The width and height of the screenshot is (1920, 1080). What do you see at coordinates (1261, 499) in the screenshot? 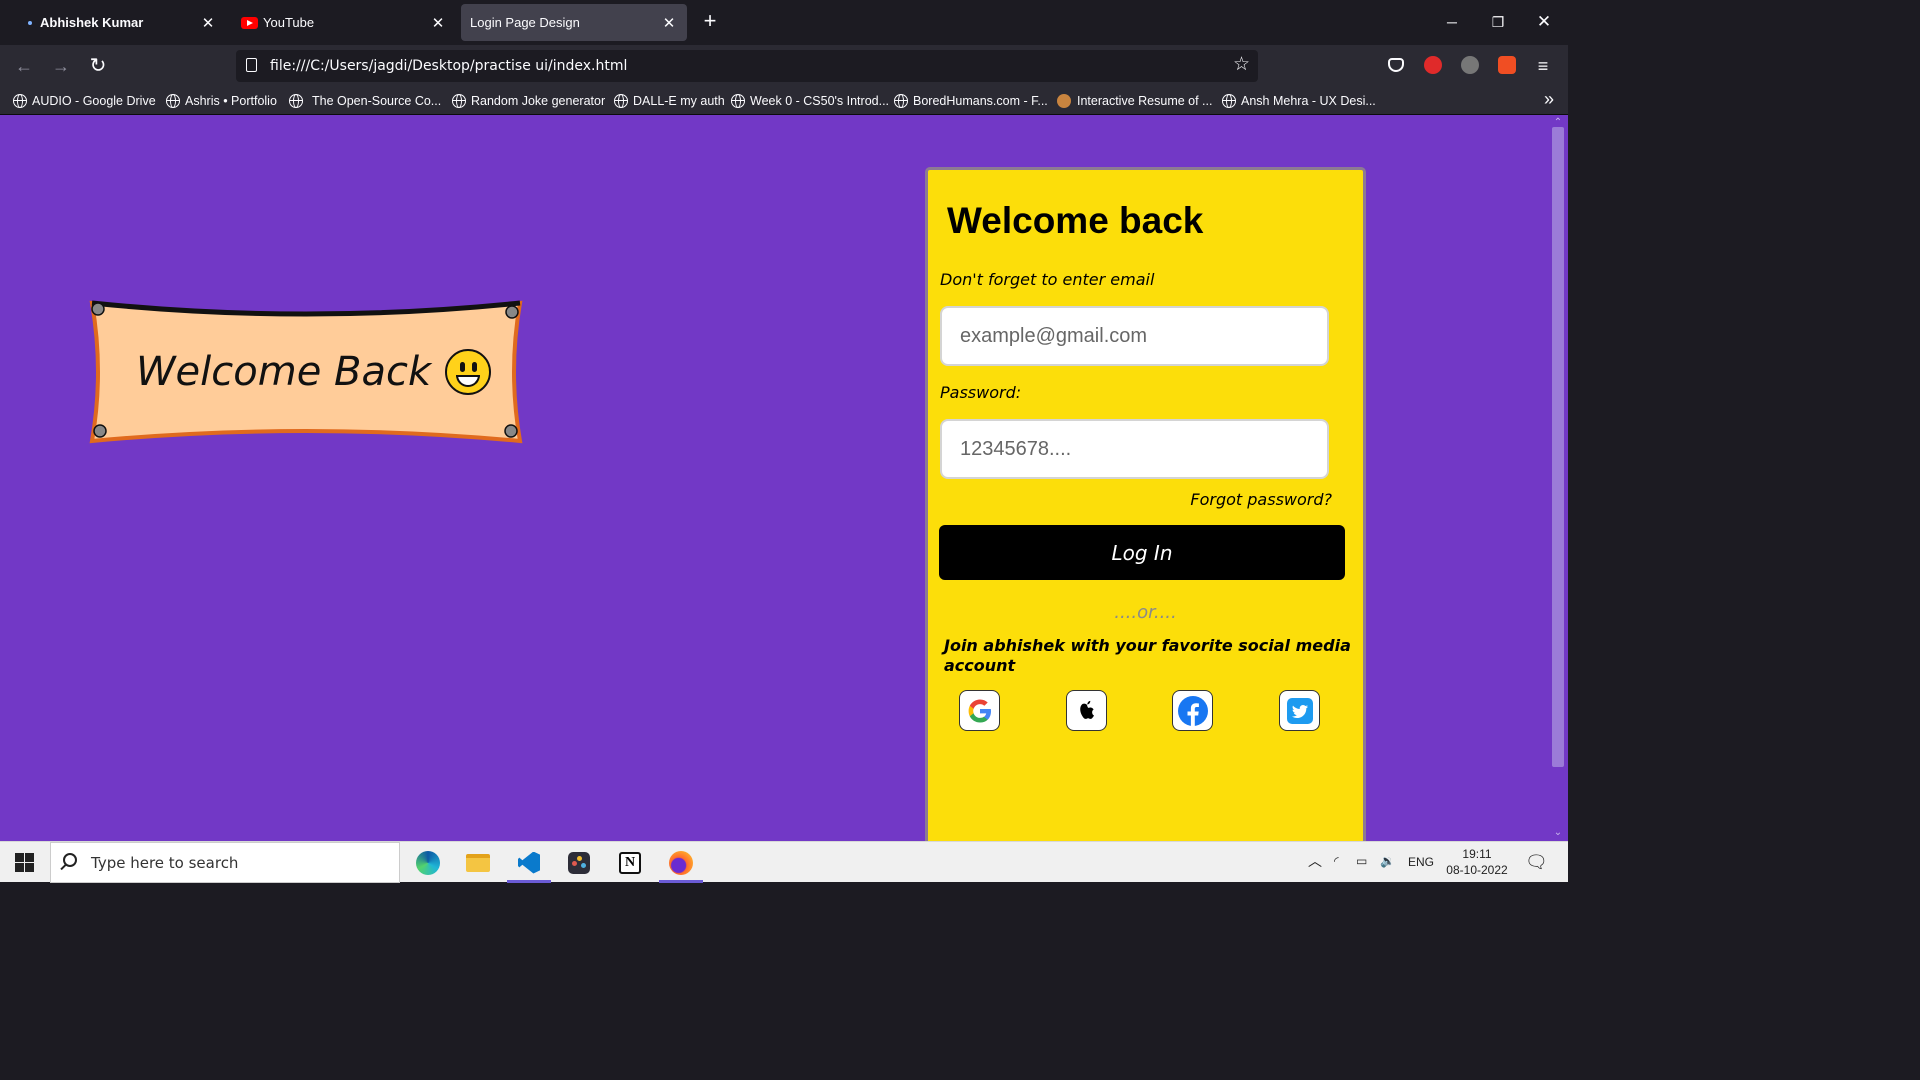
I see `forgot-password-link: Forgot password?` at bounding box center [1261, 499].